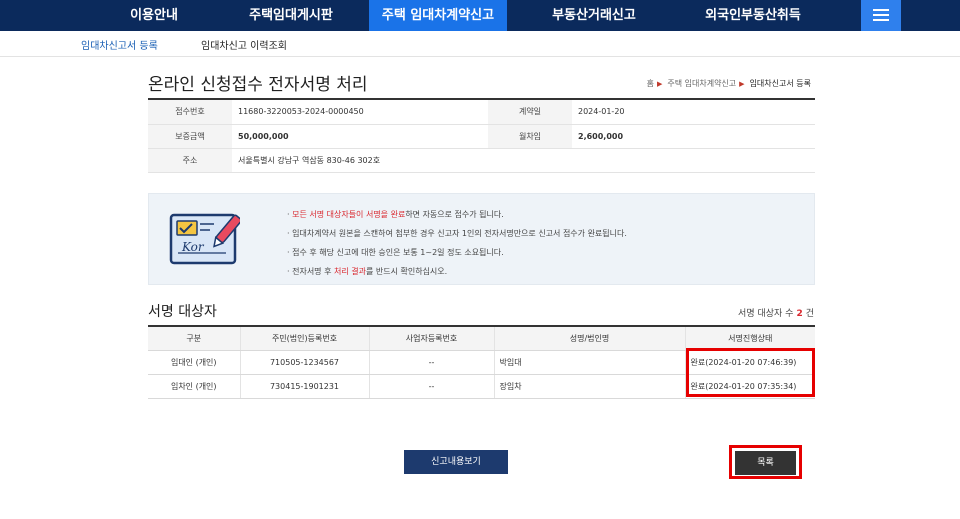 Image resolution: width=960 pixels, height=519 pixels. I want to click on deposit-label: 보증금액, so click(190, 136).